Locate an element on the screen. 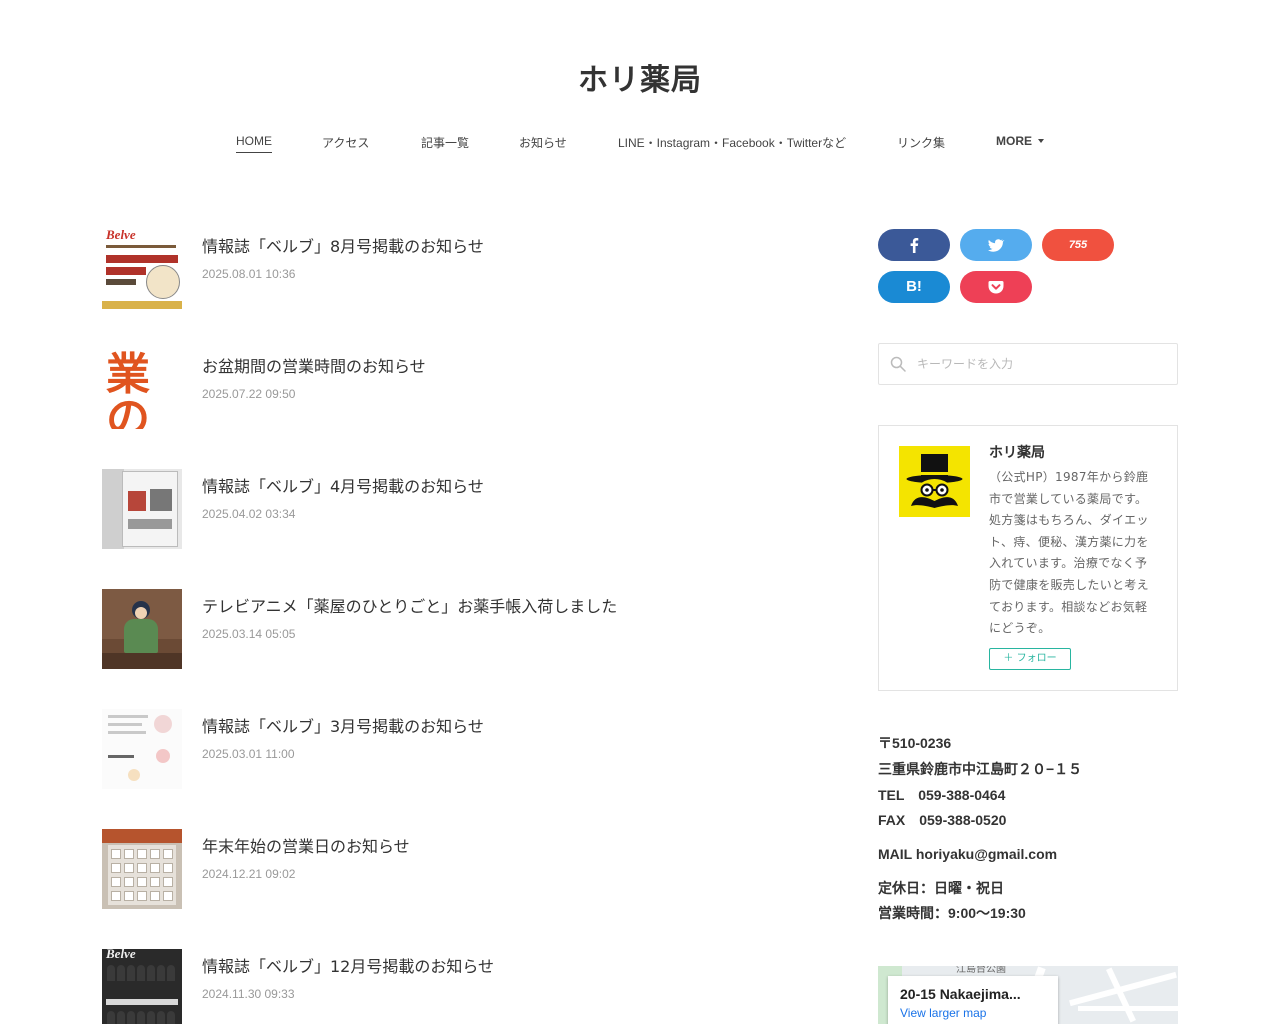 The image size is (1280, 1024). search-icon is located at coordinates (898, 364).